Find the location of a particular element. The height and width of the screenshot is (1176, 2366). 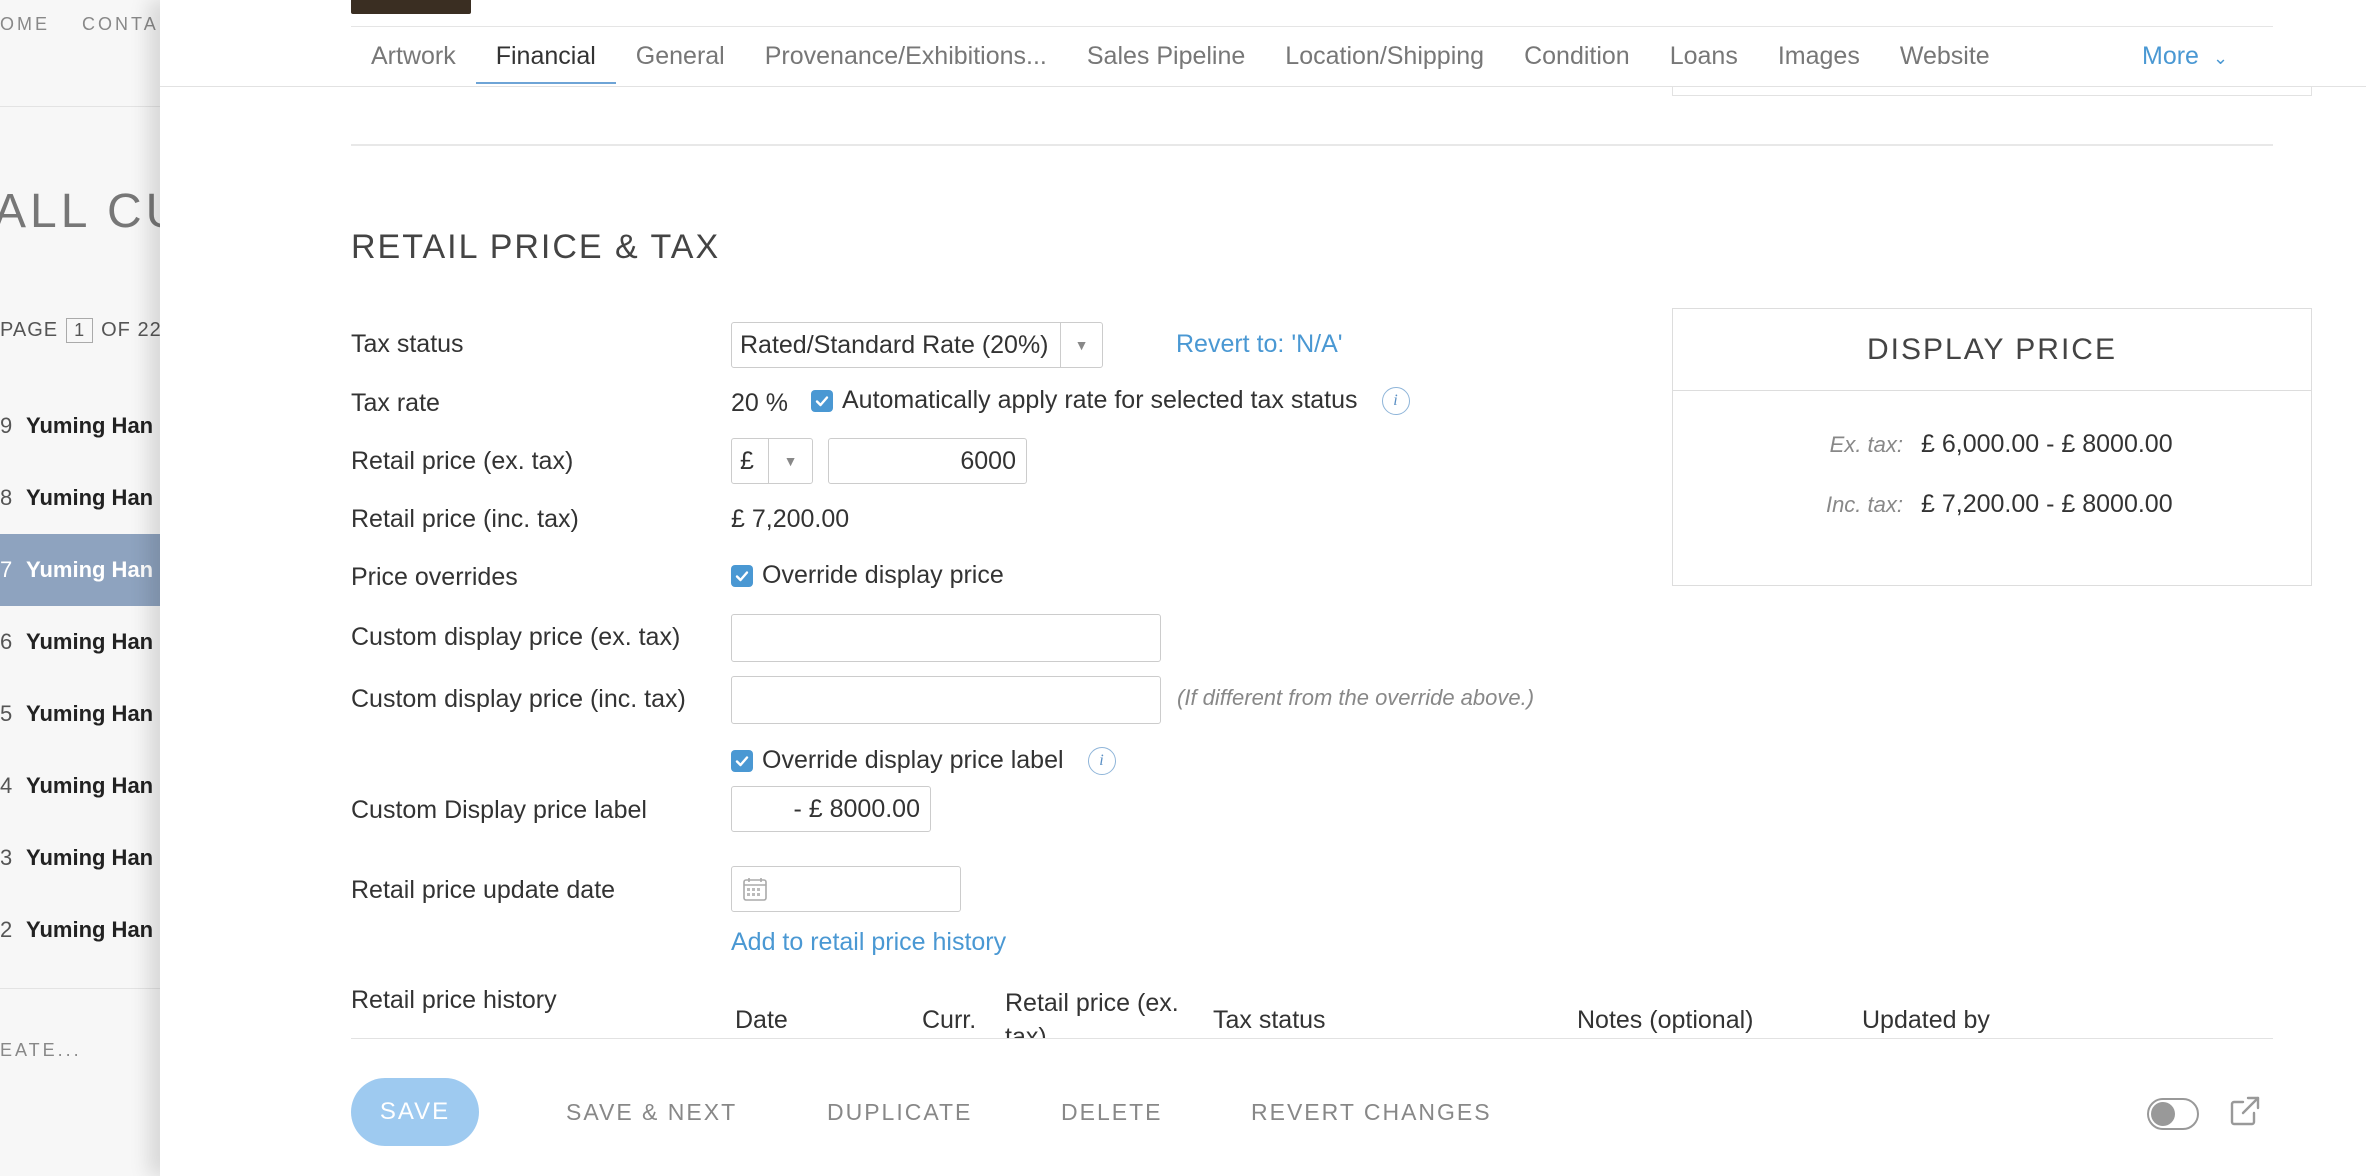

row-number: 7 is located at coordinates (6, 569).